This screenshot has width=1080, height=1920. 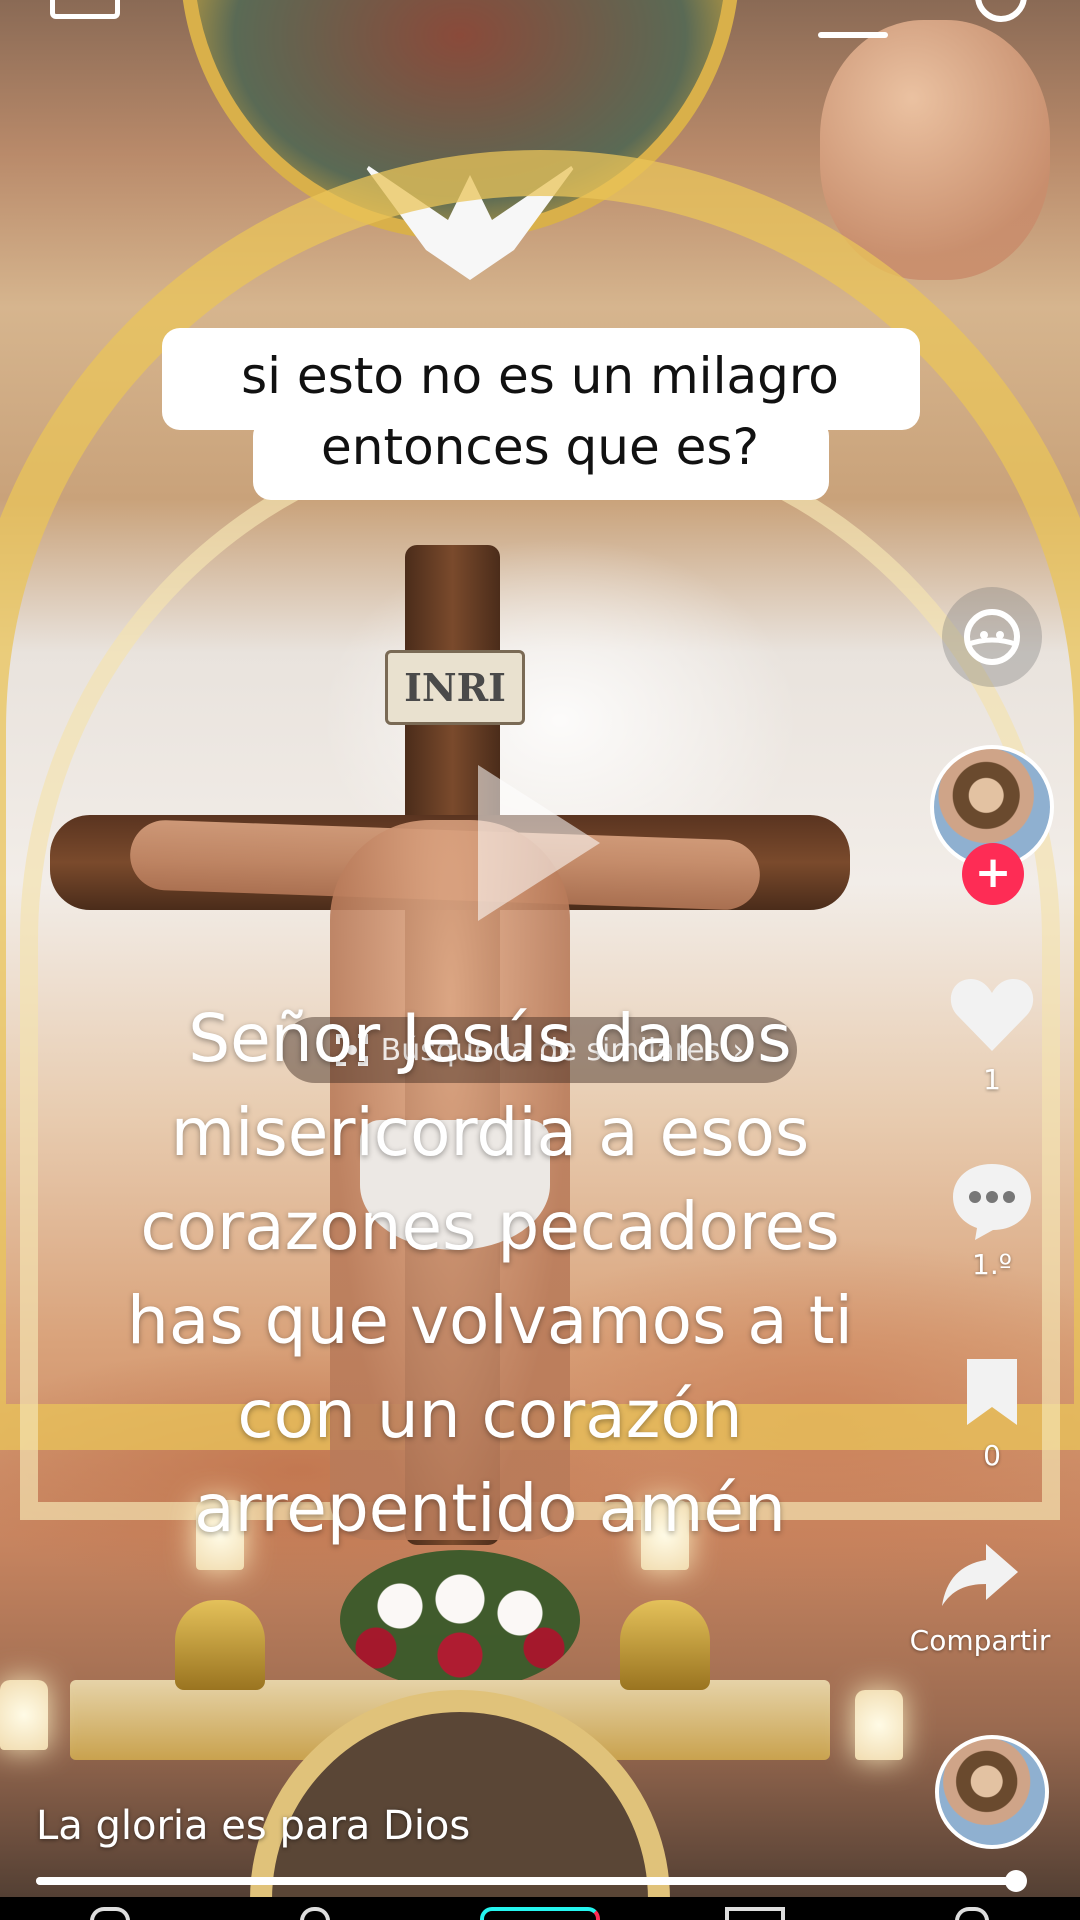 I want to click on video-frame-cherub, so click(x=935, y=150).